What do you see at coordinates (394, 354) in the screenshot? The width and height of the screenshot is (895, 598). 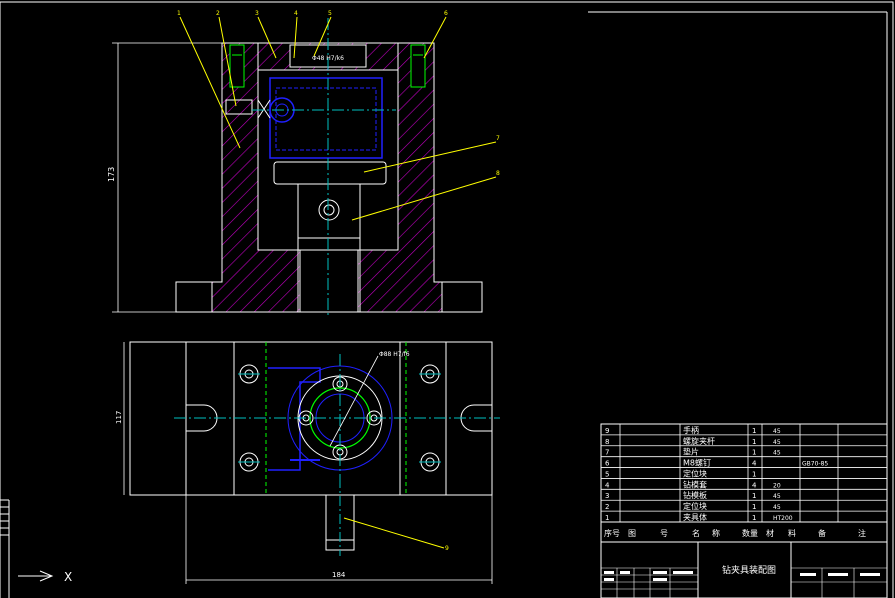 I see `top-fit-note: Φ88 H7/f6` at bounding box center [394, 354].